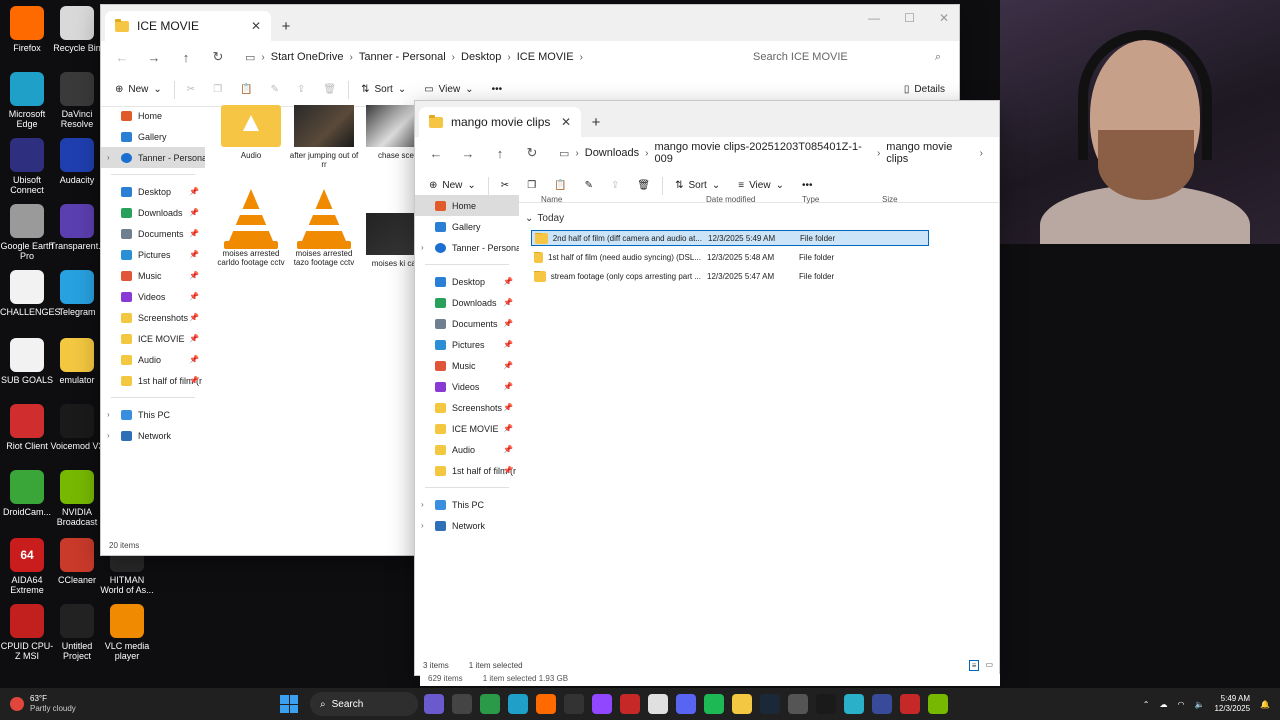 The width and height of the screenshot is (1280, 720). Describe the element at coordinates (251, 132) in the screenshot. I see `folder-item: Audio` at that location.